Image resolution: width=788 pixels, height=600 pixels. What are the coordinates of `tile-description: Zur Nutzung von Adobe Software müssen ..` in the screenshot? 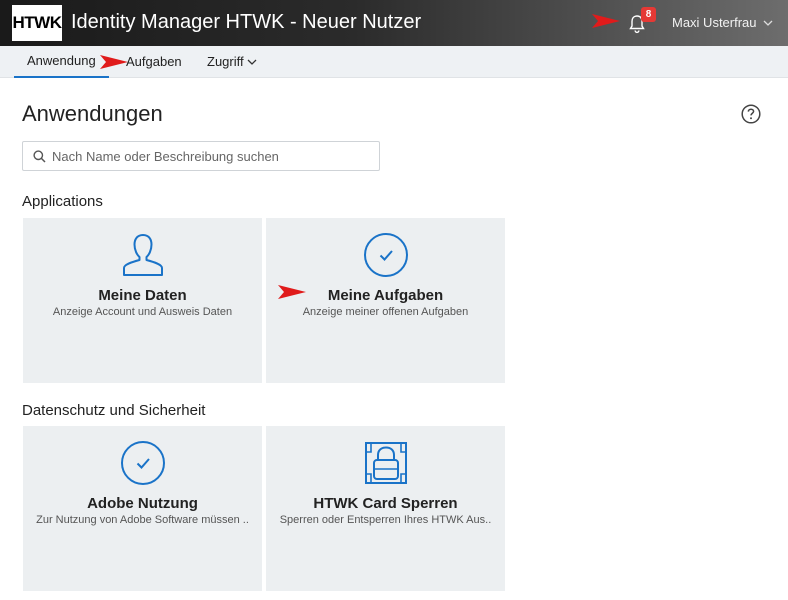 It's located at (142, 520).